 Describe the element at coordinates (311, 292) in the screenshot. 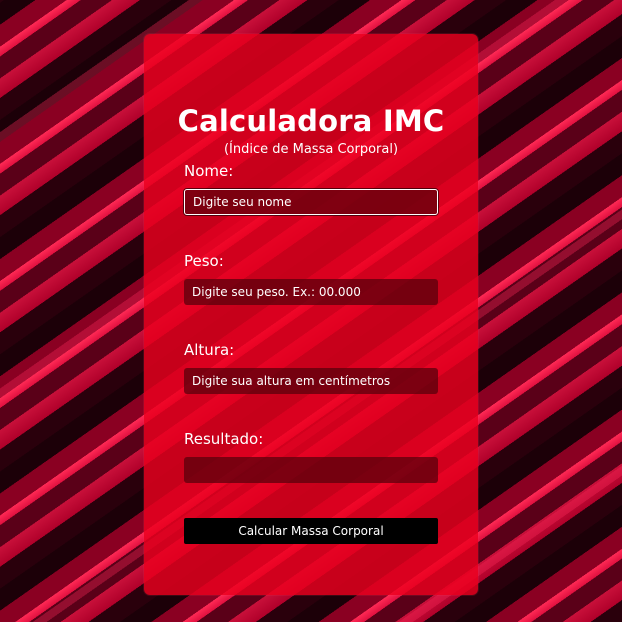

I see `weight-input` at that location.